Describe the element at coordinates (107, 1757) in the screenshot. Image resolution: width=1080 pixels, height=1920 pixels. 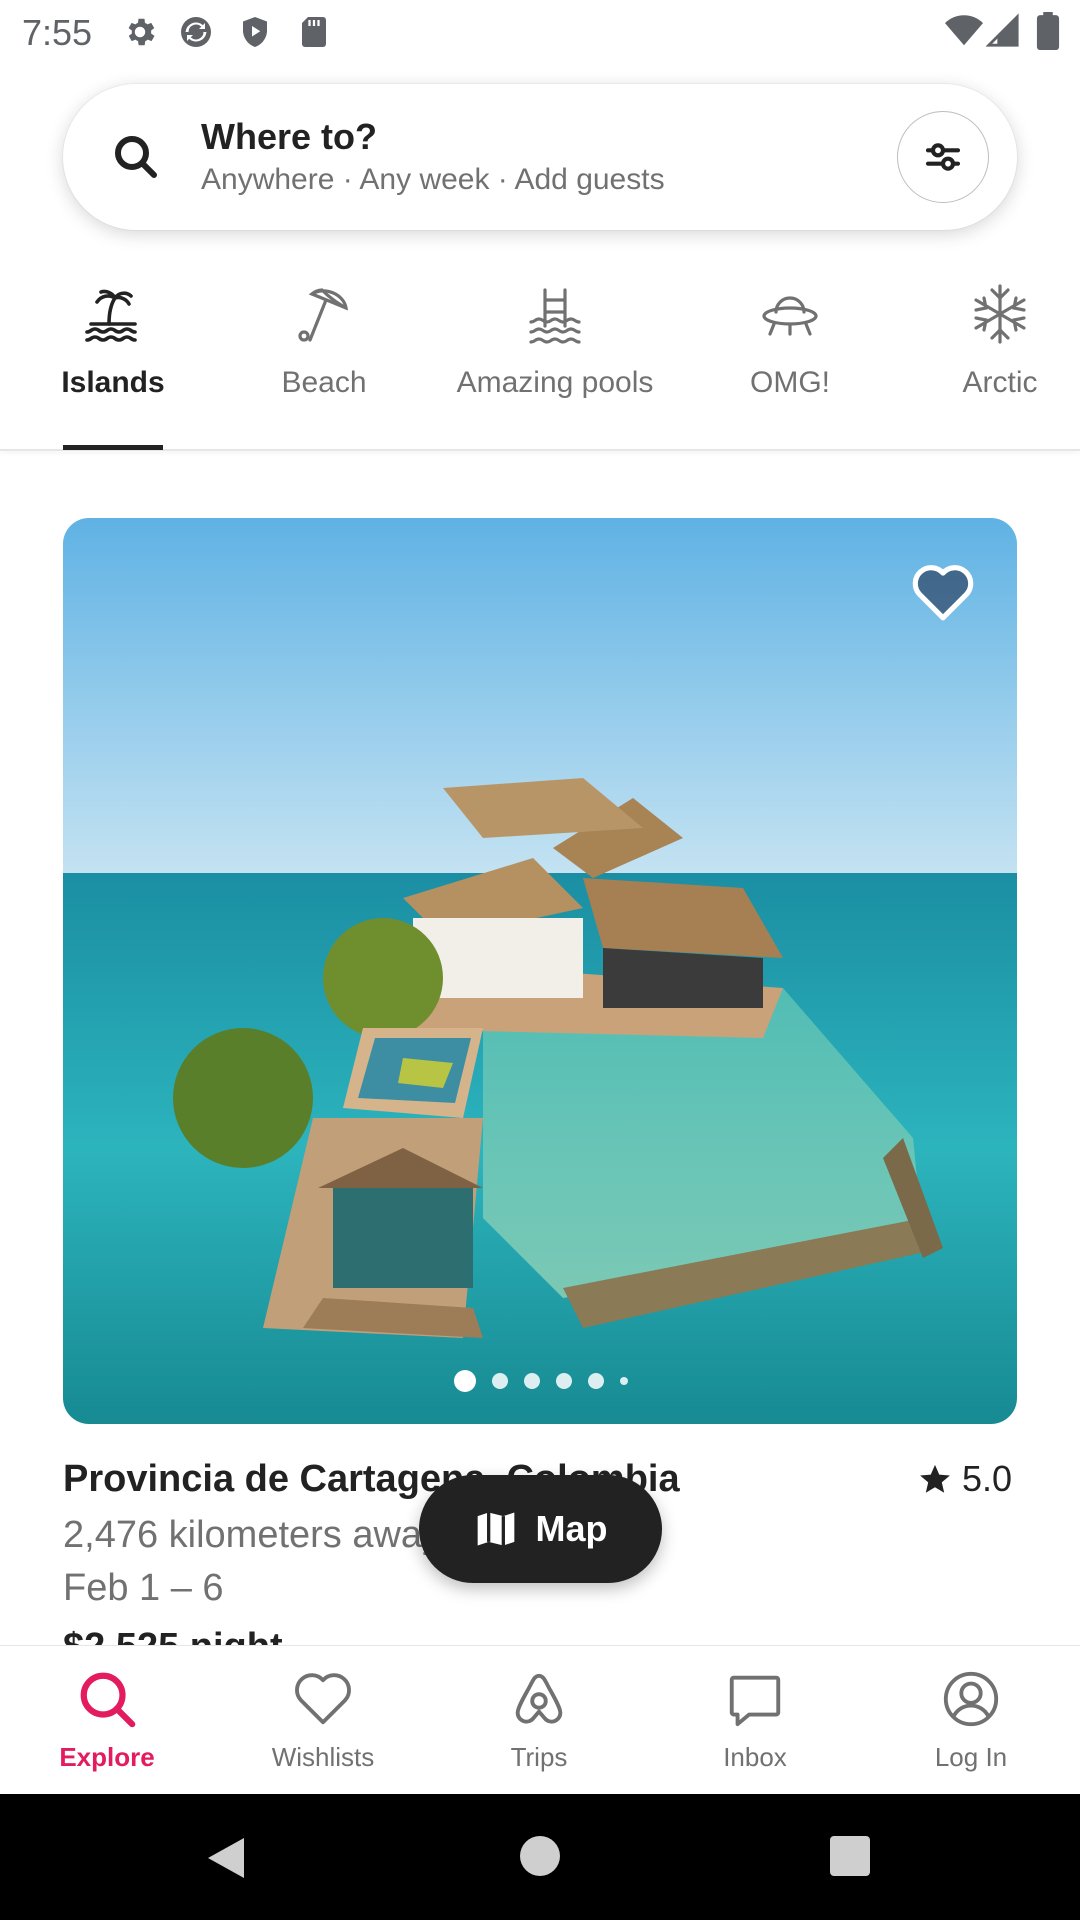
I see `nav-label: Explore` at that location.